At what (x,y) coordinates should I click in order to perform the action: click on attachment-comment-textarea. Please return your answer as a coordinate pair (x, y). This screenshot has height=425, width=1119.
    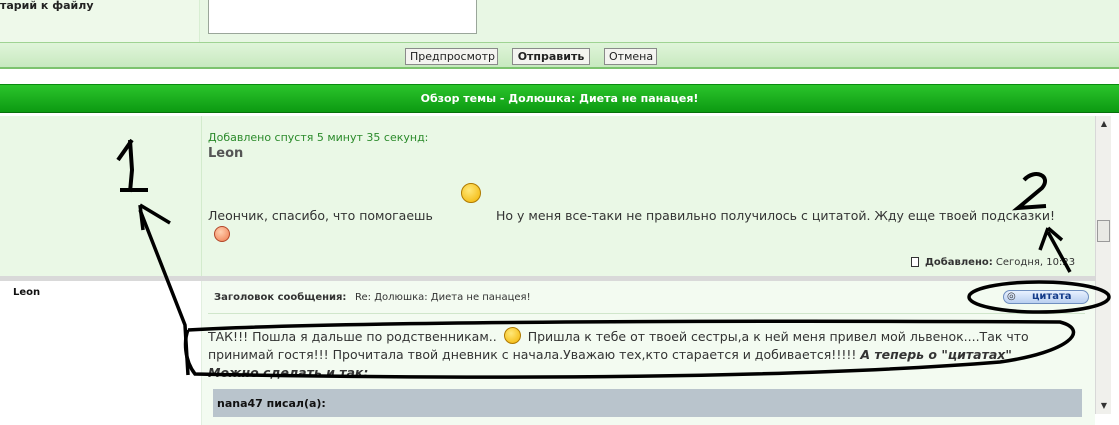
    Looking at the image, I should click on (342, 17).